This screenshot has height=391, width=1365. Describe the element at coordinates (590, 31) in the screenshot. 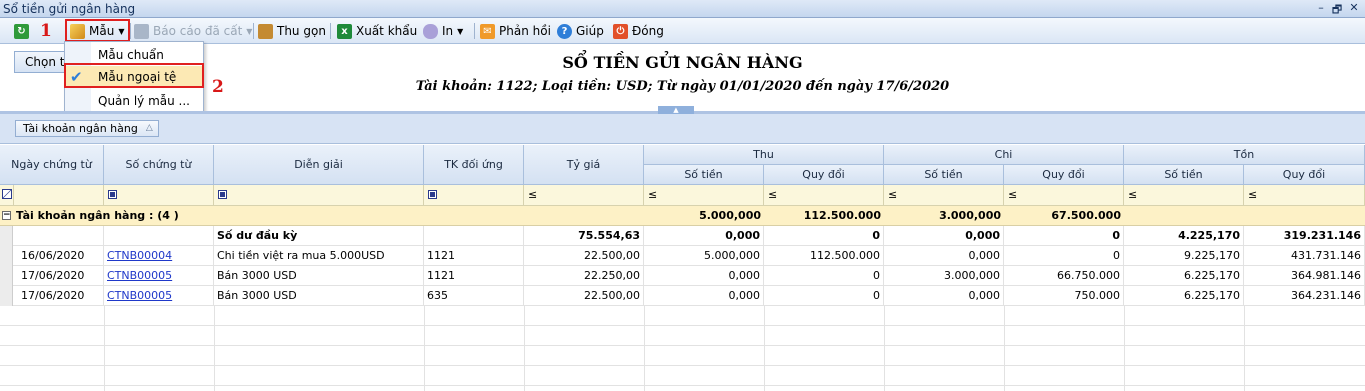

I see `giup-label: Giúp` at that location.